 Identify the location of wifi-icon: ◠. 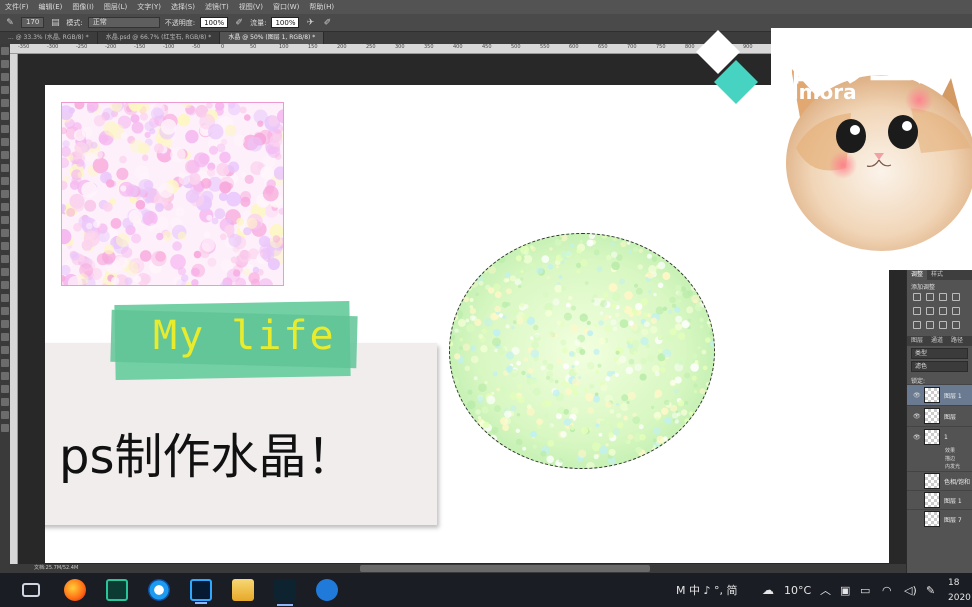
(887, 590).